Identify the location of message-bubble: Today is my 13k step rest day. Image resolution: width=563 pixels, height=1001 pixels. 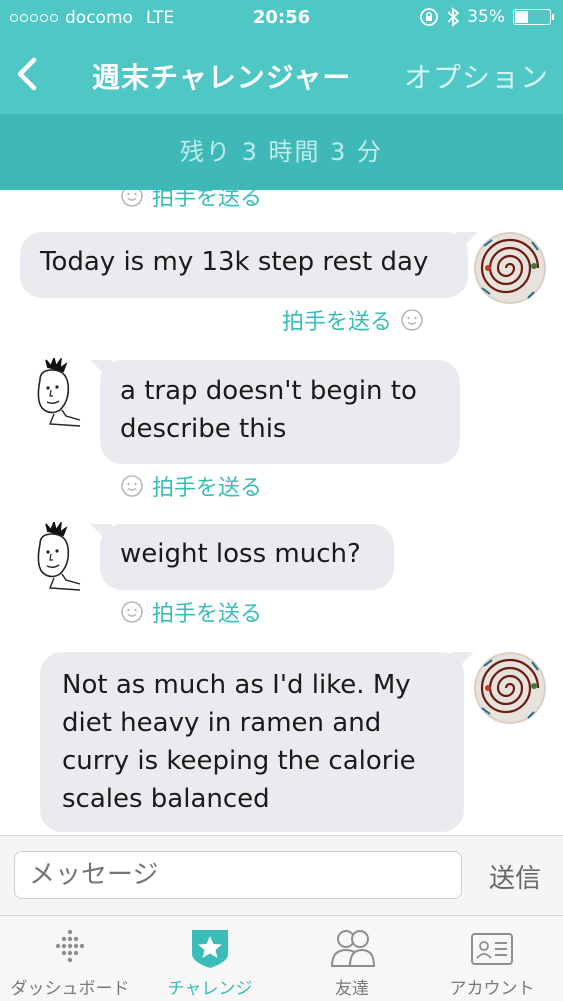
(244, 265).